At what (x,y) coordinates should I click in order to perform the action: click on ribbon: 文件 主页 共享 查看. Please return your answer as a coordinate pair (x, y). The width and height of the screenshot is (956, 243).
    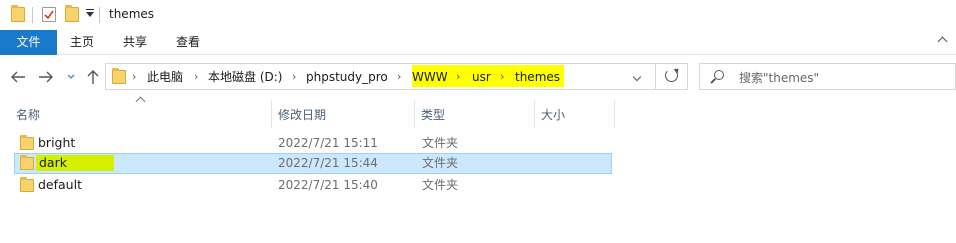
    Looking at the image, I should click on (478, 42).